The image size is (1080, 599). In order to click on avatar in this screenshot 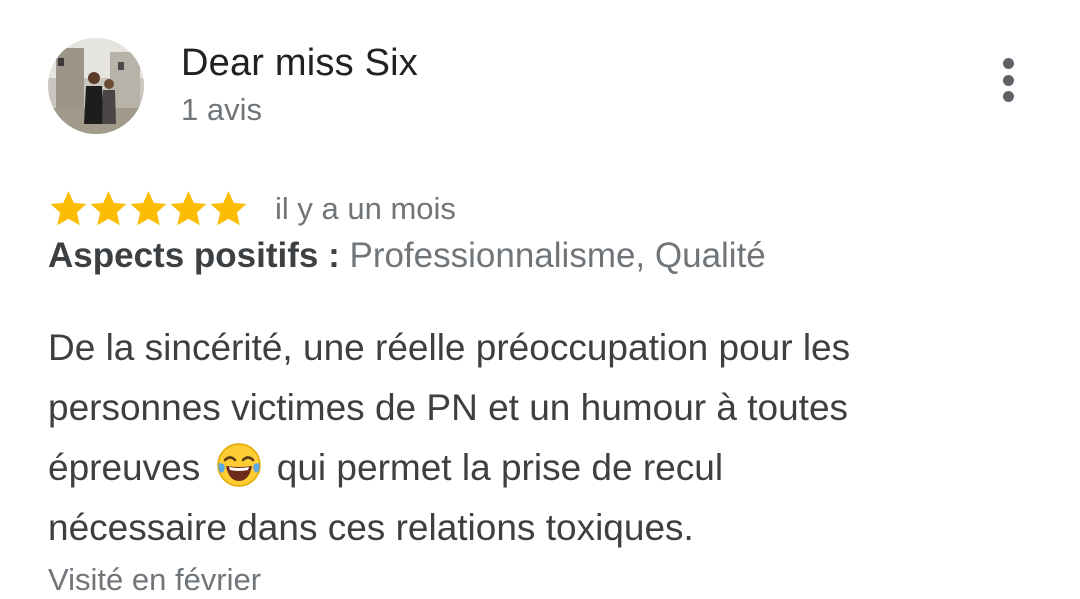, I will do `click(96, 86)`.